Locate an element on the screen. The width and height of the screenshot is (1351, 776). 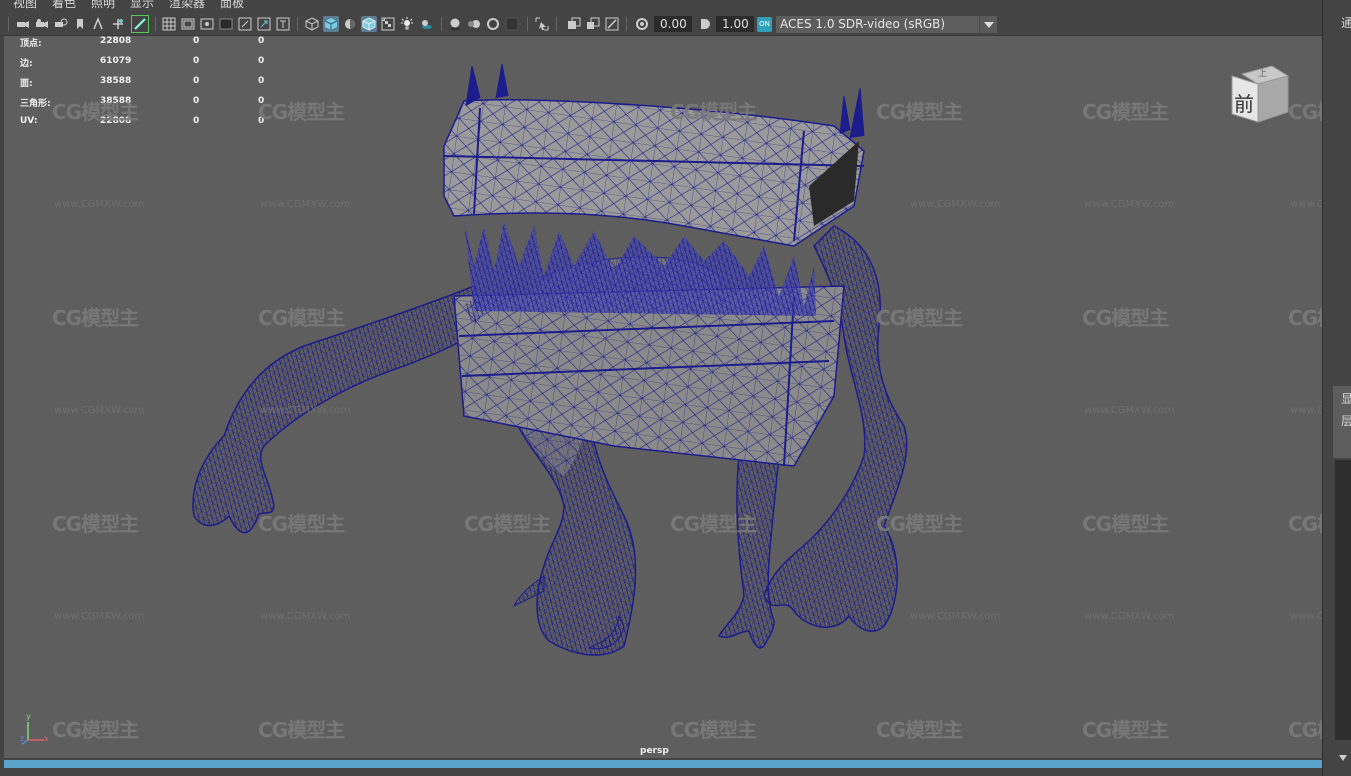
xray-icon is located at coordinates (574, 24).